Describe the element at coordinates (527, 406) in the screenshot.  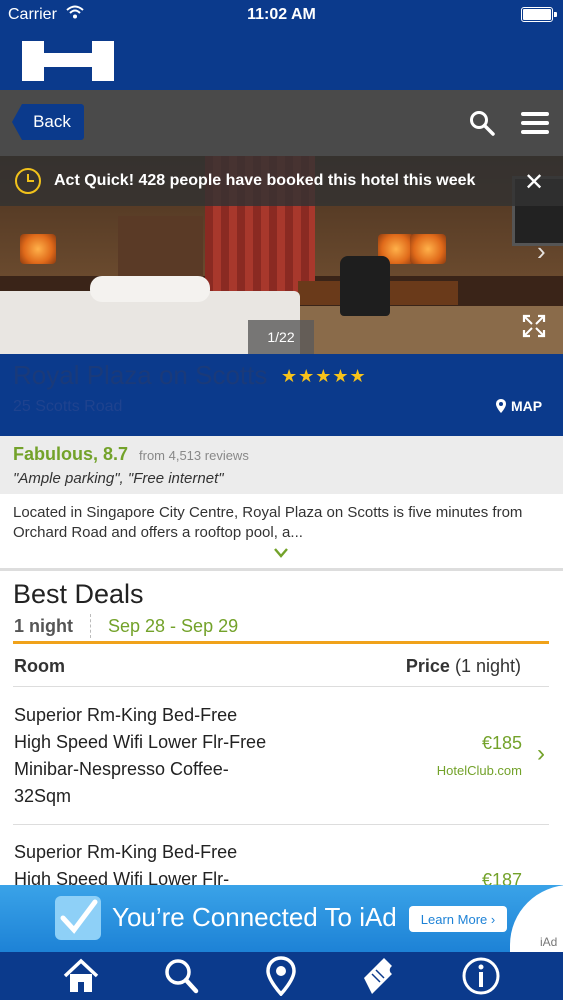
I see `map-label: MAP` at that location.